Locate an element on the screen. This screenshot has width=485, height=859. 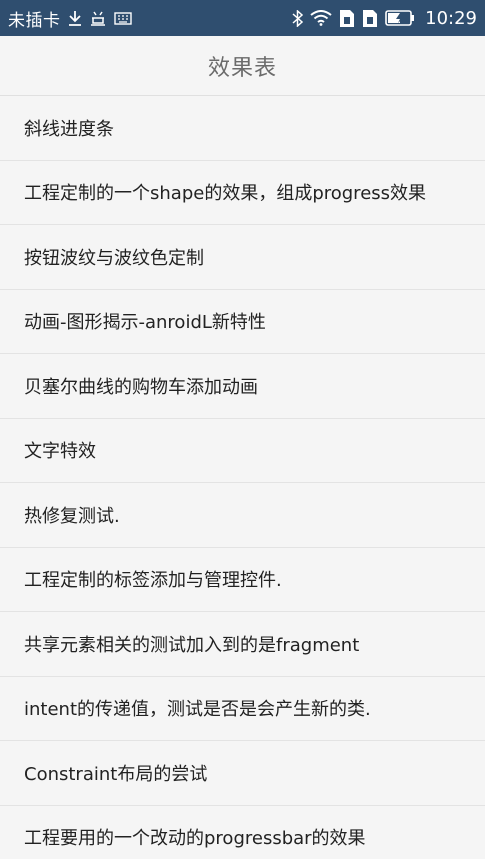
list-item-label: 贝塞尔曲线的购物车添加动画 is located at coordinates (141, 387).